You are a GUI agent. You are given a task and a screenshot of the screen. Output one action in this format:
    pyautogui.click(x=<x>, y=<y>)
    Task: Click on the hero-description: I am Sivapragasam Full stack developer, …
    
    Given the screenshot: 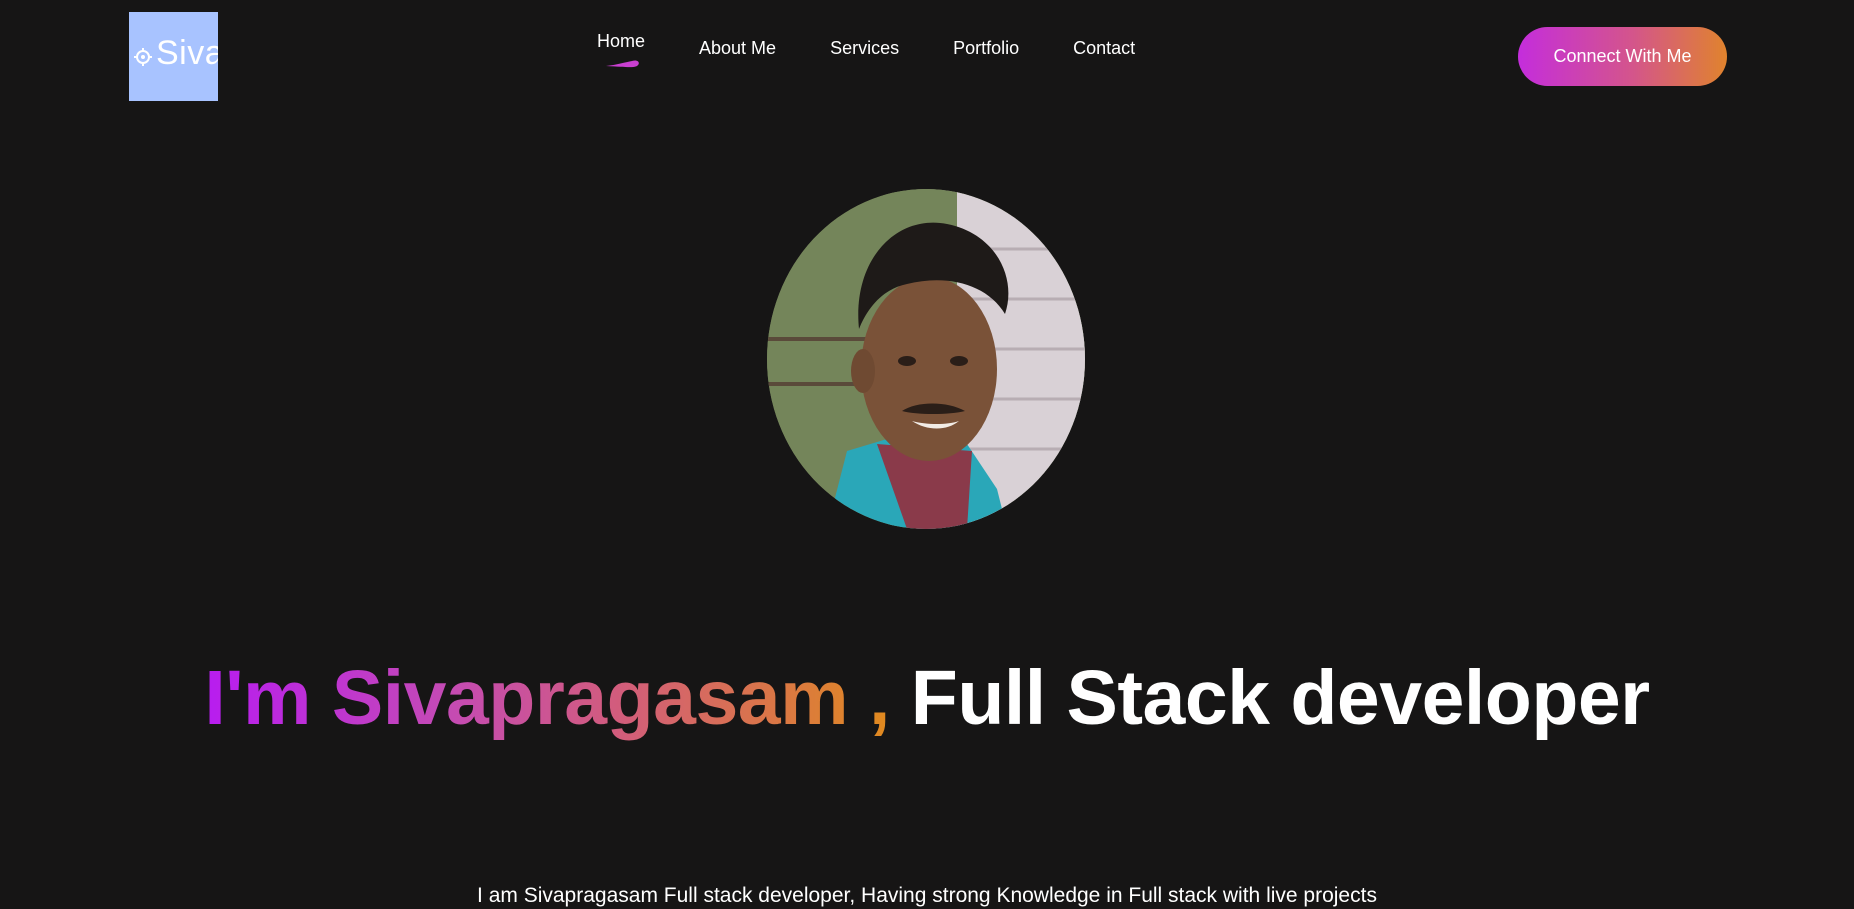 What is the action you would take?
    pyautogui.click(x=927, y=895)
    